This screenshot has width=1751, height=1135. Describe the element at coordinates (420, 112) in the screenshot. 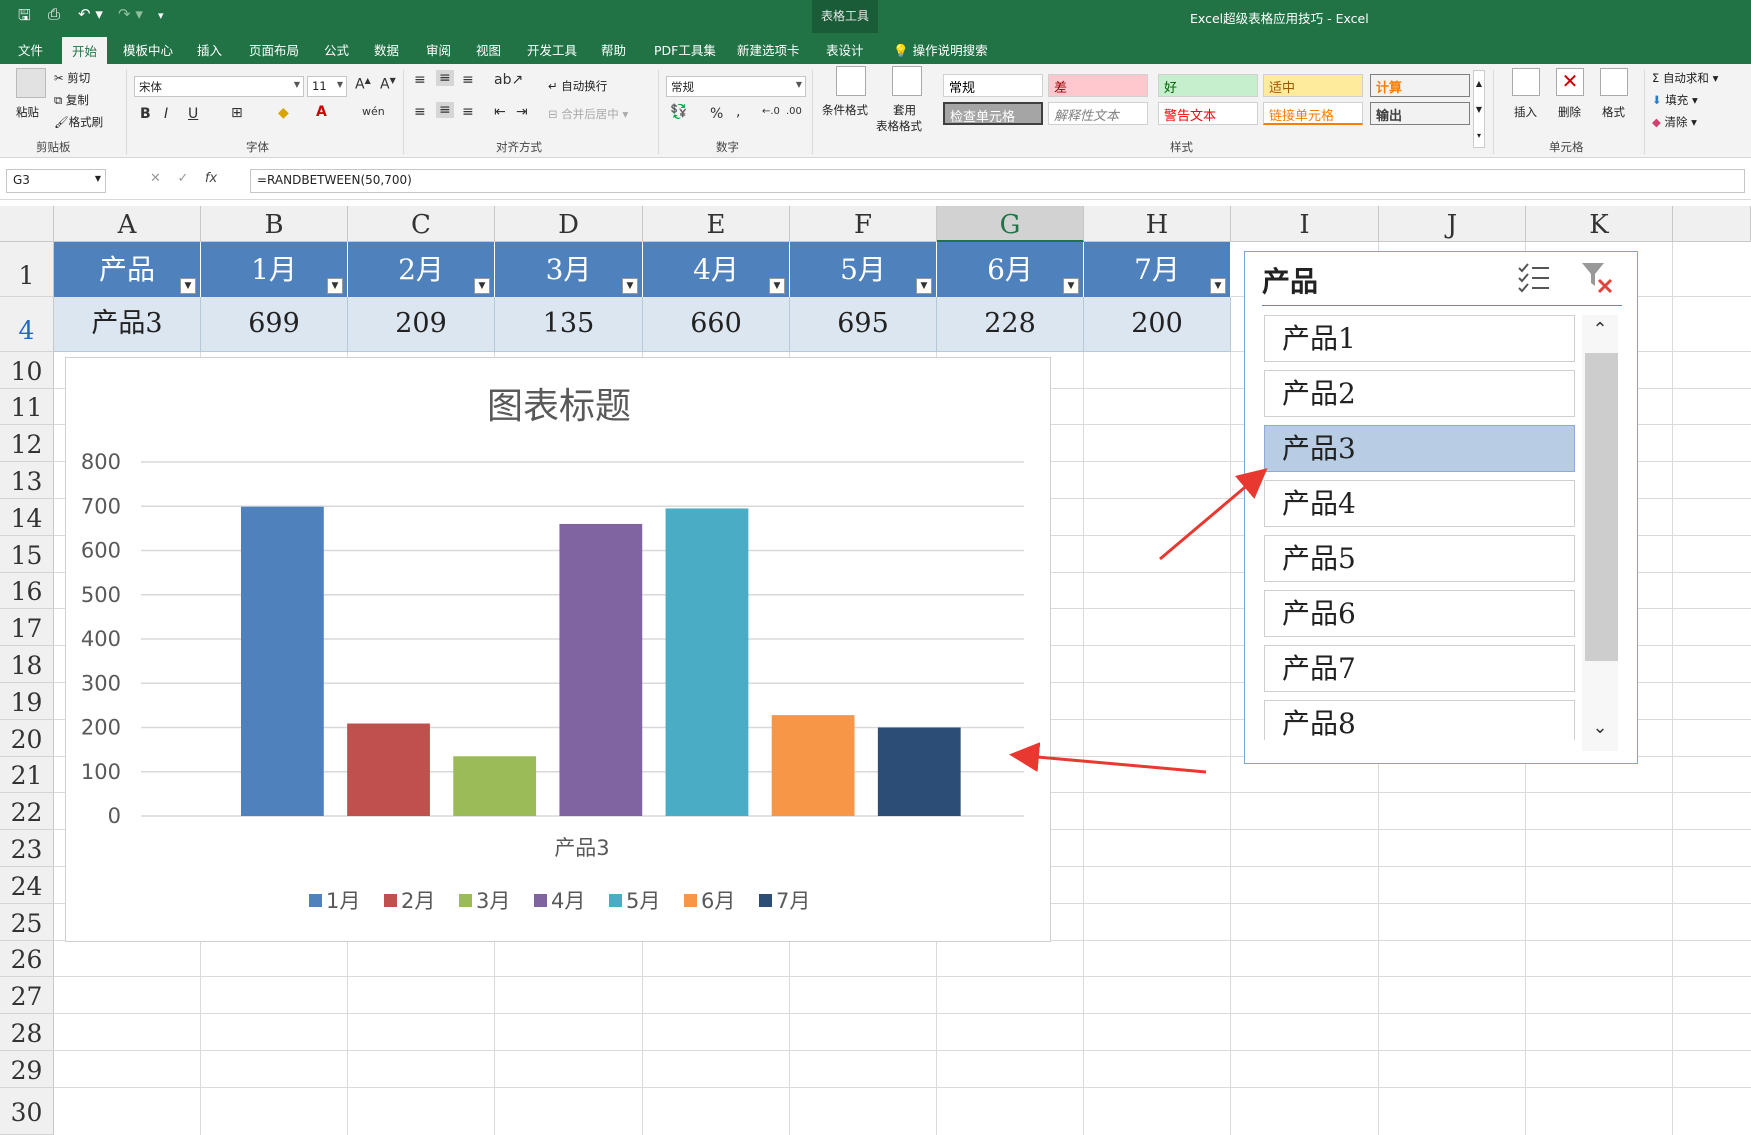

I see `align-left-icon: ≡` at that location.